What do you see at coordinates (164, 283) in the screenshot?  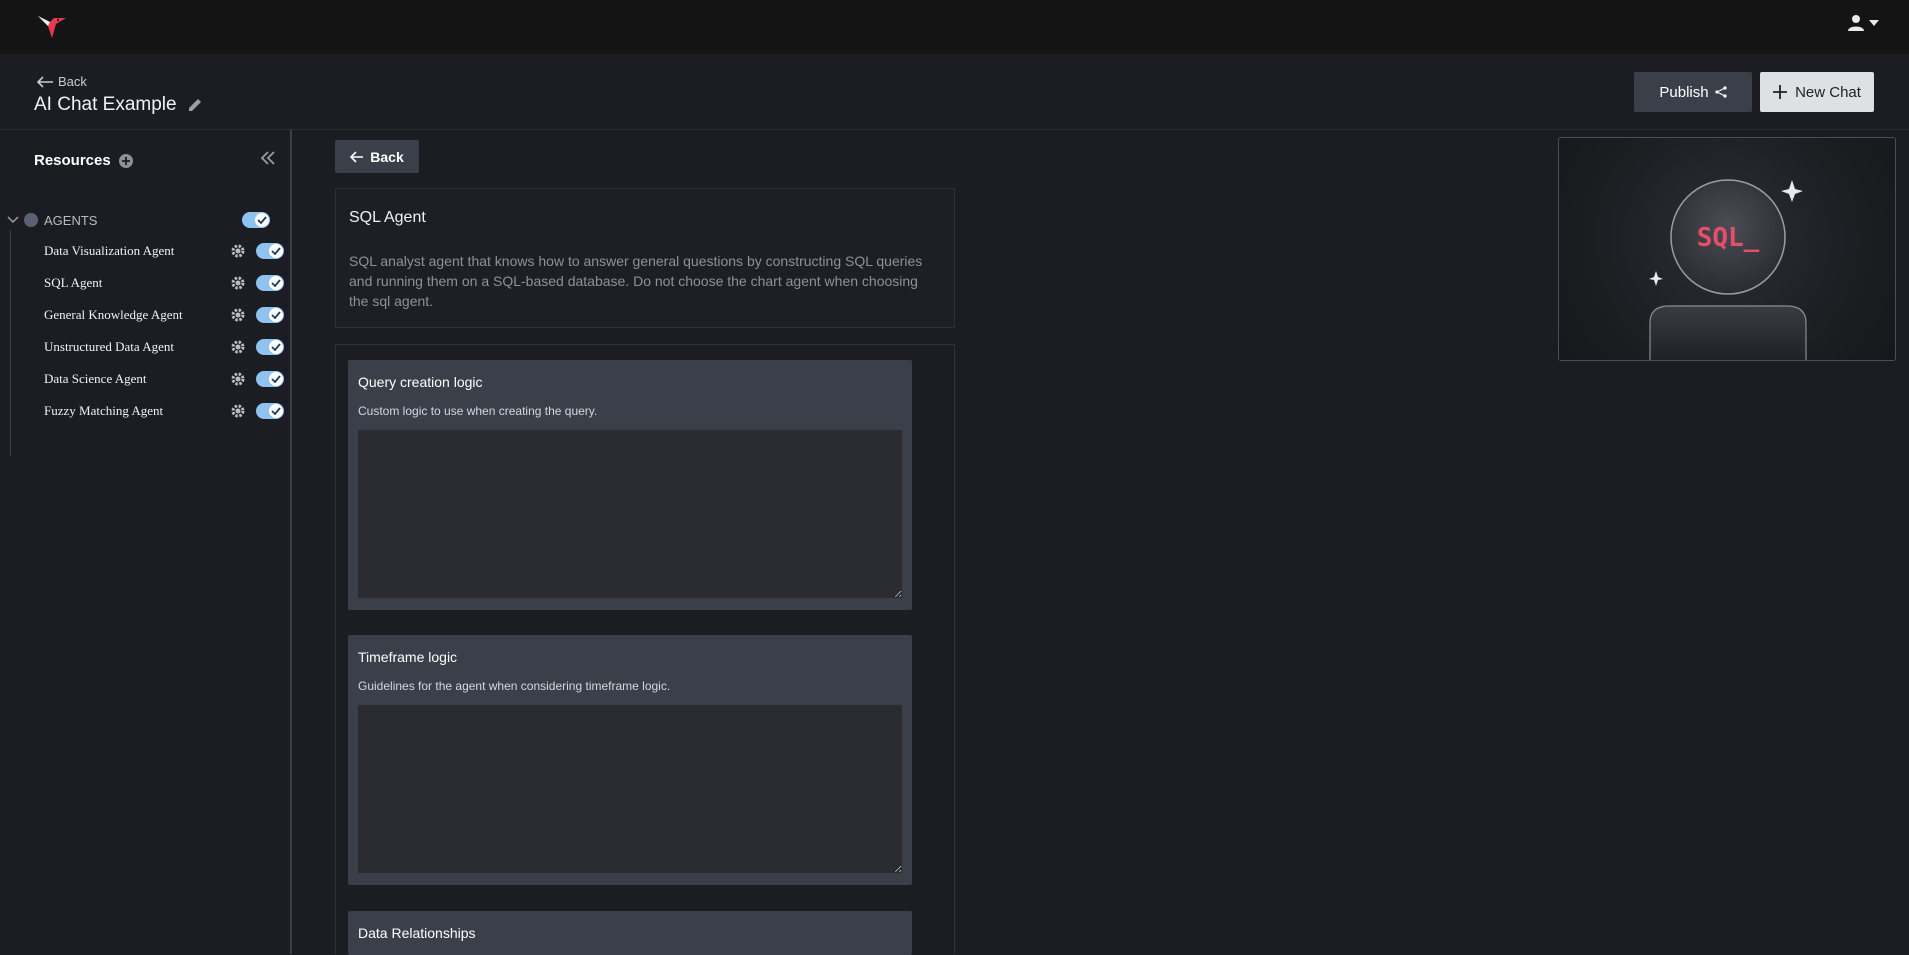 I see `sidebar-item-sql-agent: SQL Agent` at bounding box center [164, 283].